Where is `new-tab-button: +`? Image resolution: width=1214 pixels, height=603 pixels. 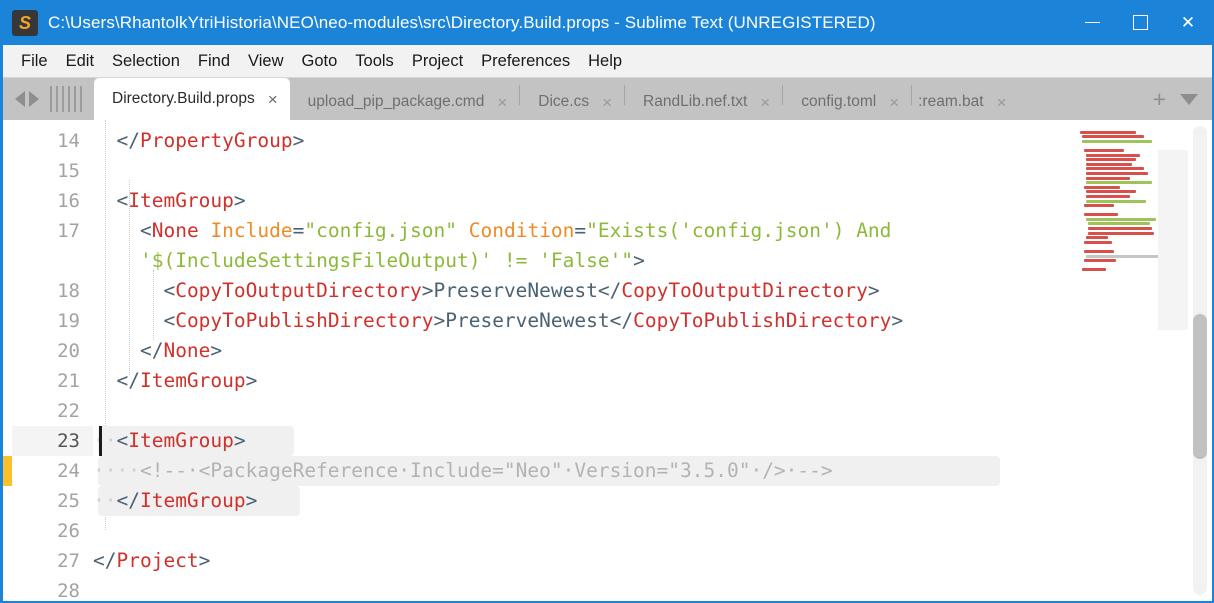 new-tab-button: + is located at coordinates (1159, 99).